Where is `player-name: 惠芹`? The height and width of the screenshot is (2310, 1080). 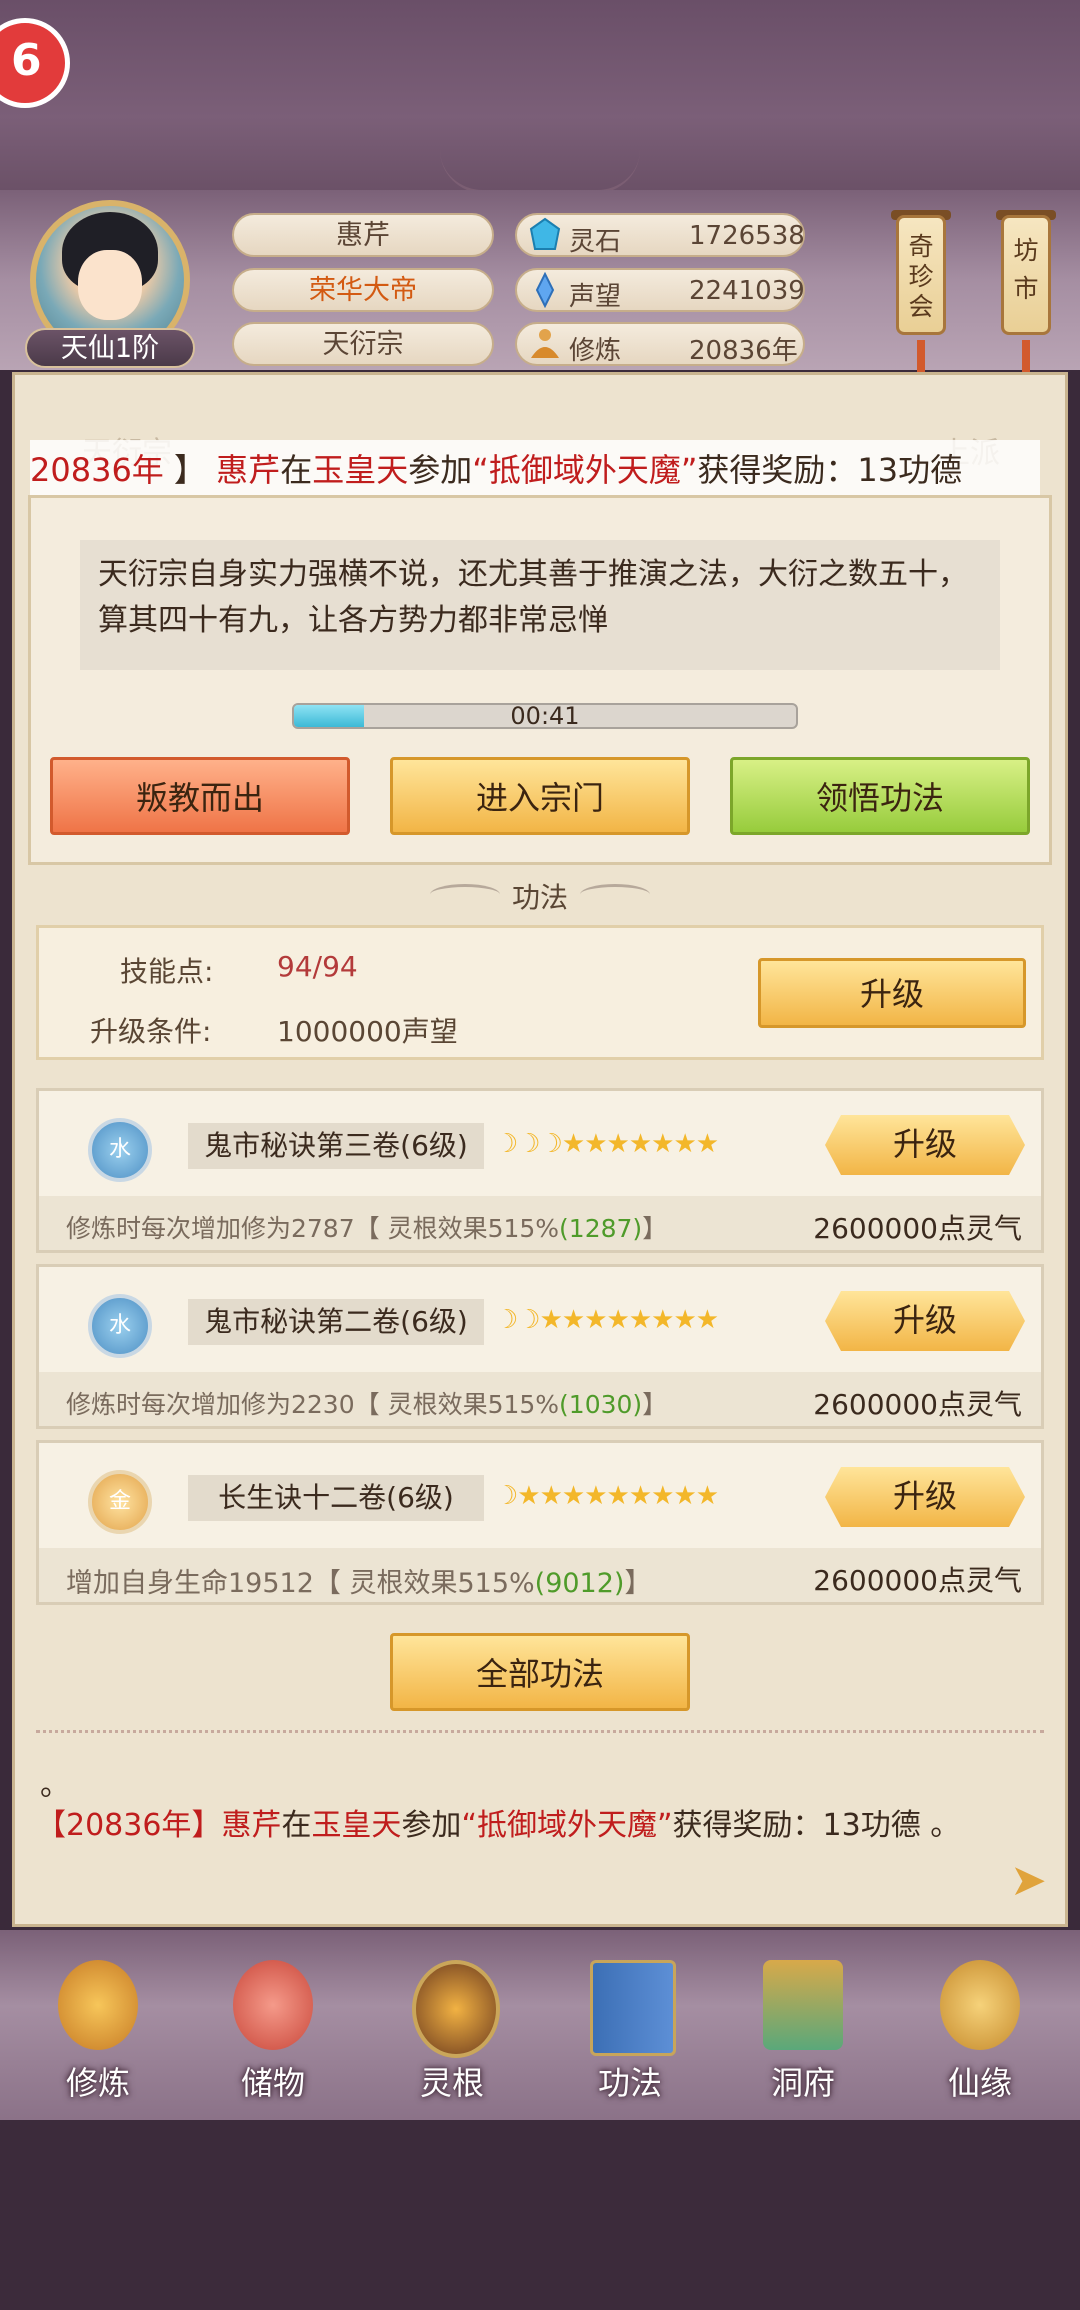 player-name: 惠芹 is located at coordinates (363, 235).